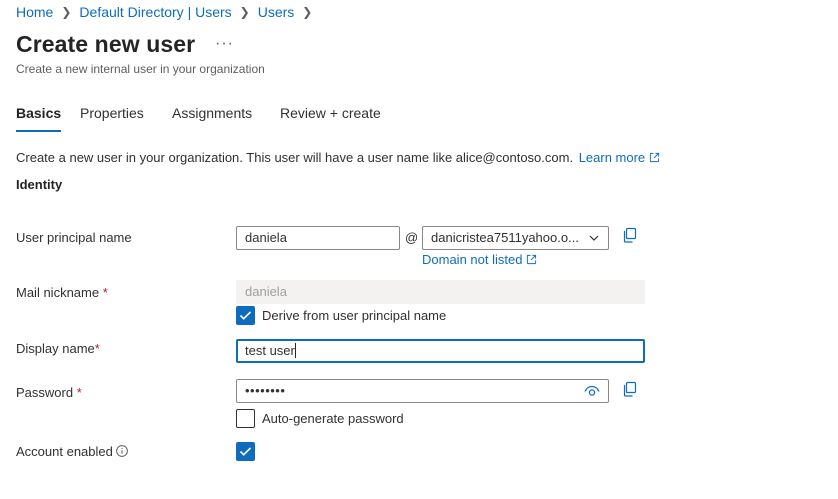 This screenshot has height=499, width=838. I want to click on domain-not-listed-label: Domain not listed, so click(472, 259).